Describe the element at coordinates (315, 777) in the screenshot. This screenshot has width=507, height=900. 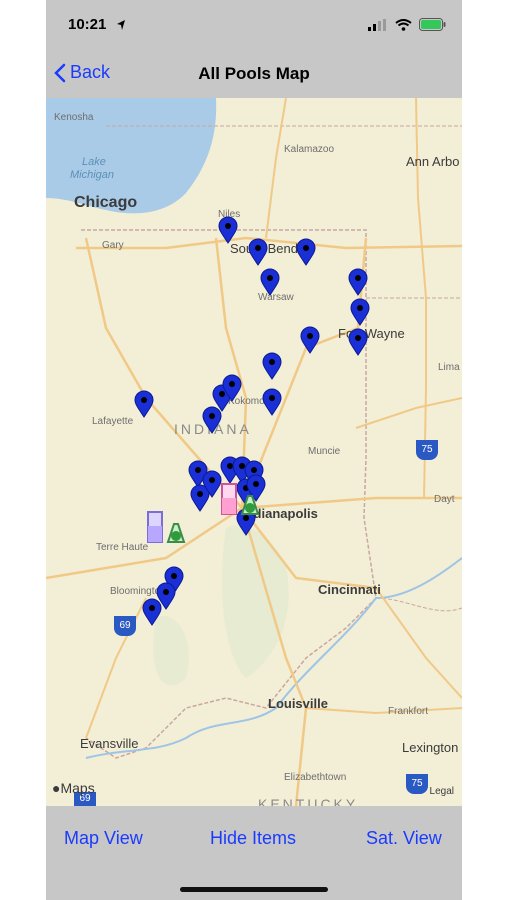
I see `label-elizabethtown: Elizabethtown` at that location.